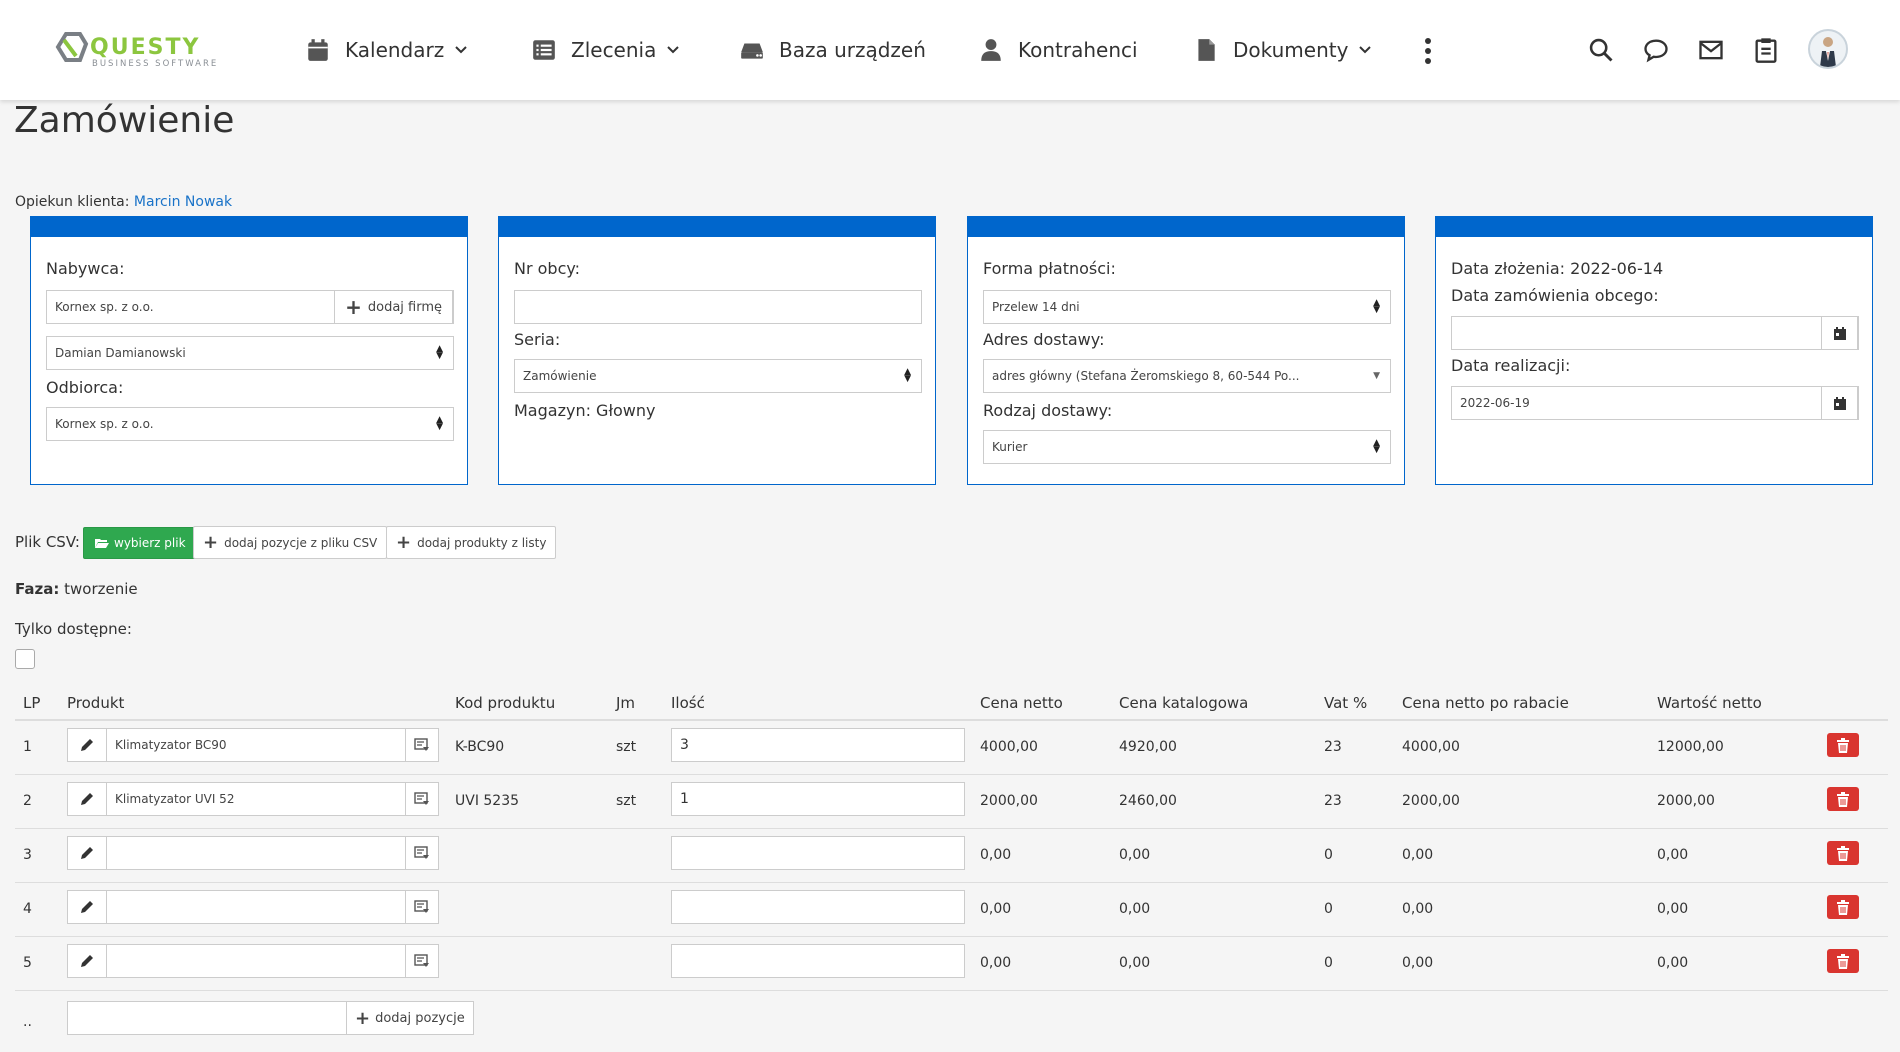 The width and height of the screenshot is (1900, 1052). What do you see at coordinates (1656, 50) in the screenshot?
I see `chat-icon` at bounding box center [1656, 50].